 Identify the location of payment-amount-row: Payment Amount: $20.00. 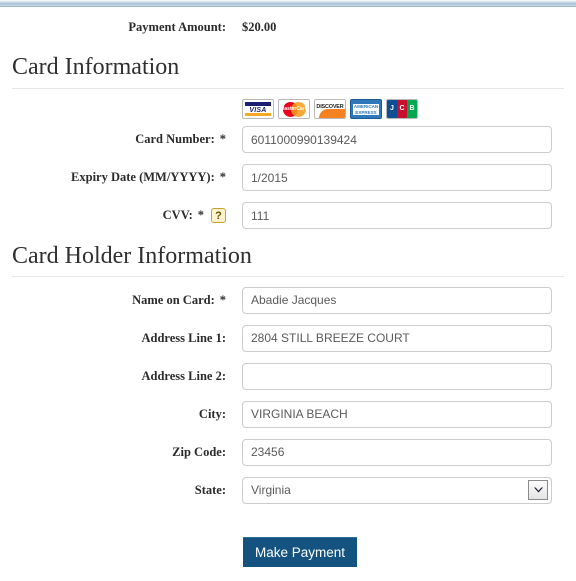
(288, 27).